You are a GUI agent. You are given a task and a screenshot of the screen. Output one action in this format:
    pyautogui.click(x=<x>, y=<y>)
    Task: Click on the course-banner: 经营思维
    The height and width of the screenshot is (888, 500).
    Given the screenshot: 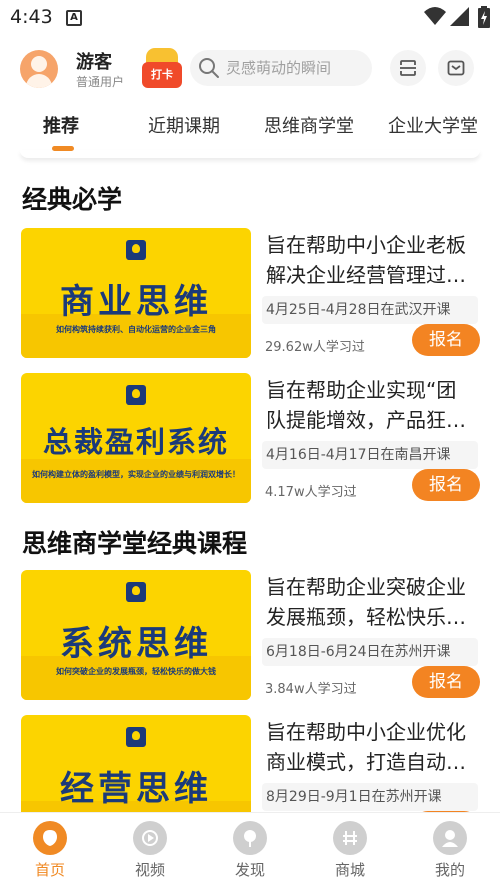 What is the action you would take?
    pyautogui.click(x=136, y=763)
    